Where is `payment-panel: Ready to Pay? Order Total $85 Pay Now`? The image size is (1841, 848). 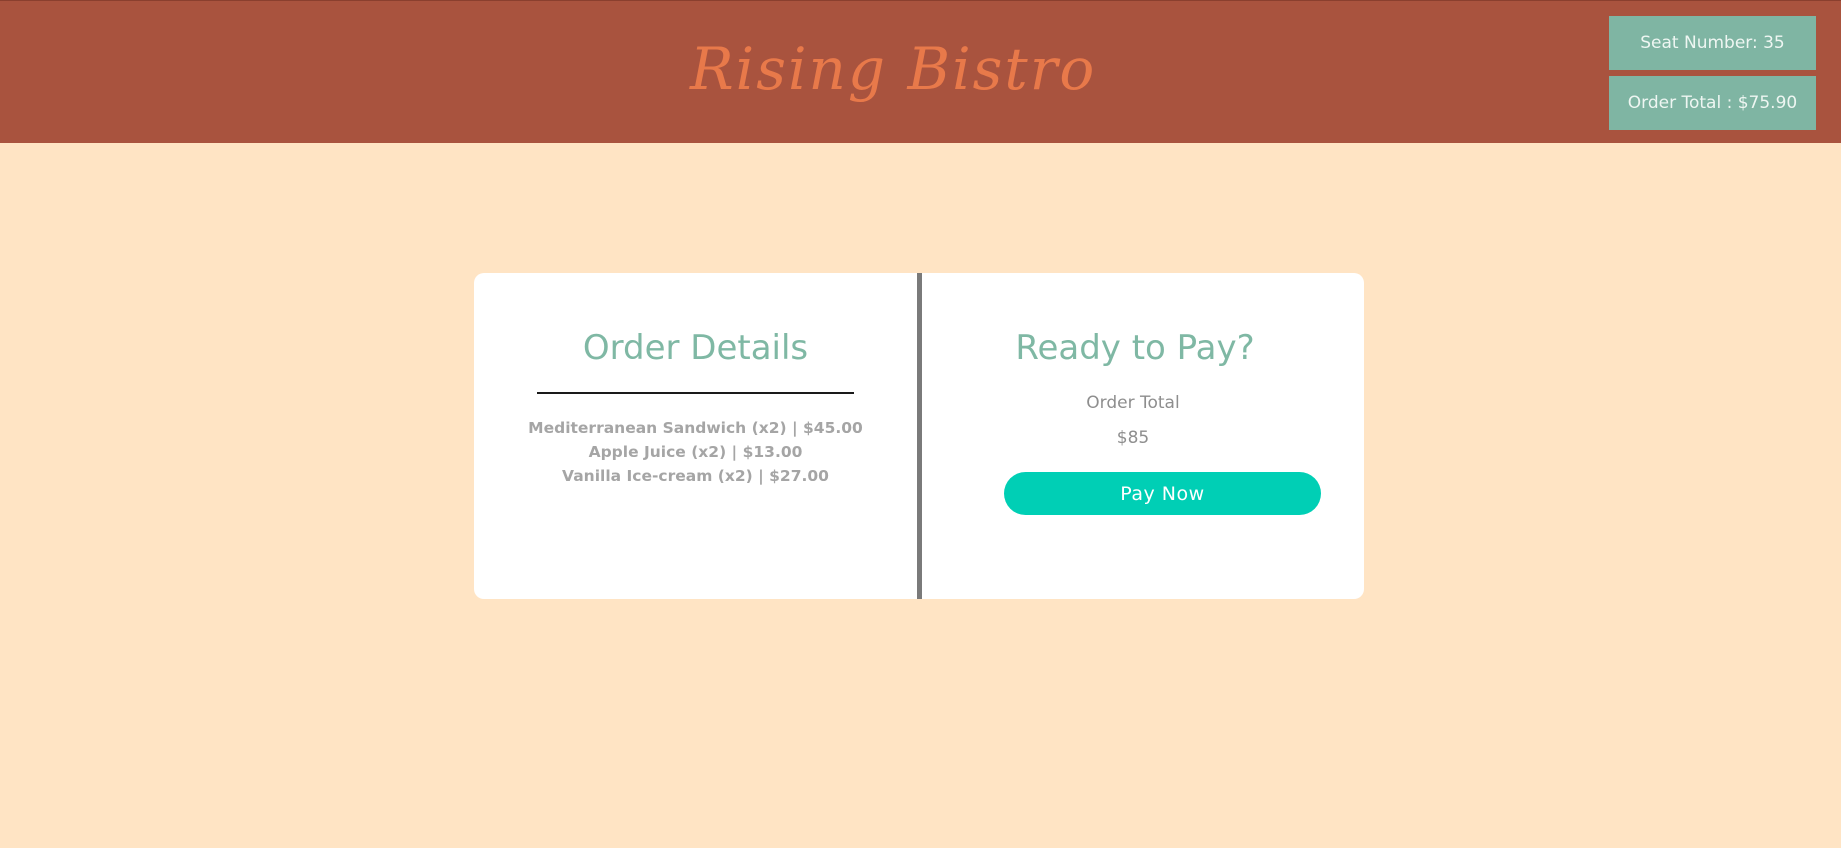 payment-panel: Ready to Pay? Order Total $85 Pay Now is located at coordinates (1143, 436).